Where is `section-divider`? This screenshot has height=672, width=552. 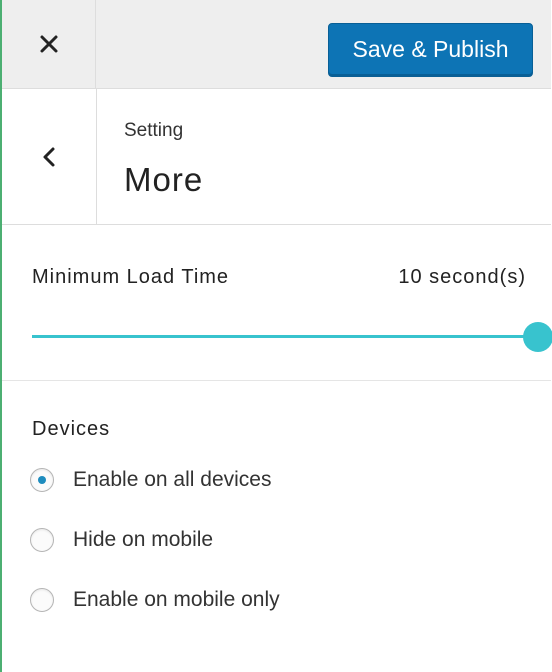 section-divider is located at coordinates (276, 380).